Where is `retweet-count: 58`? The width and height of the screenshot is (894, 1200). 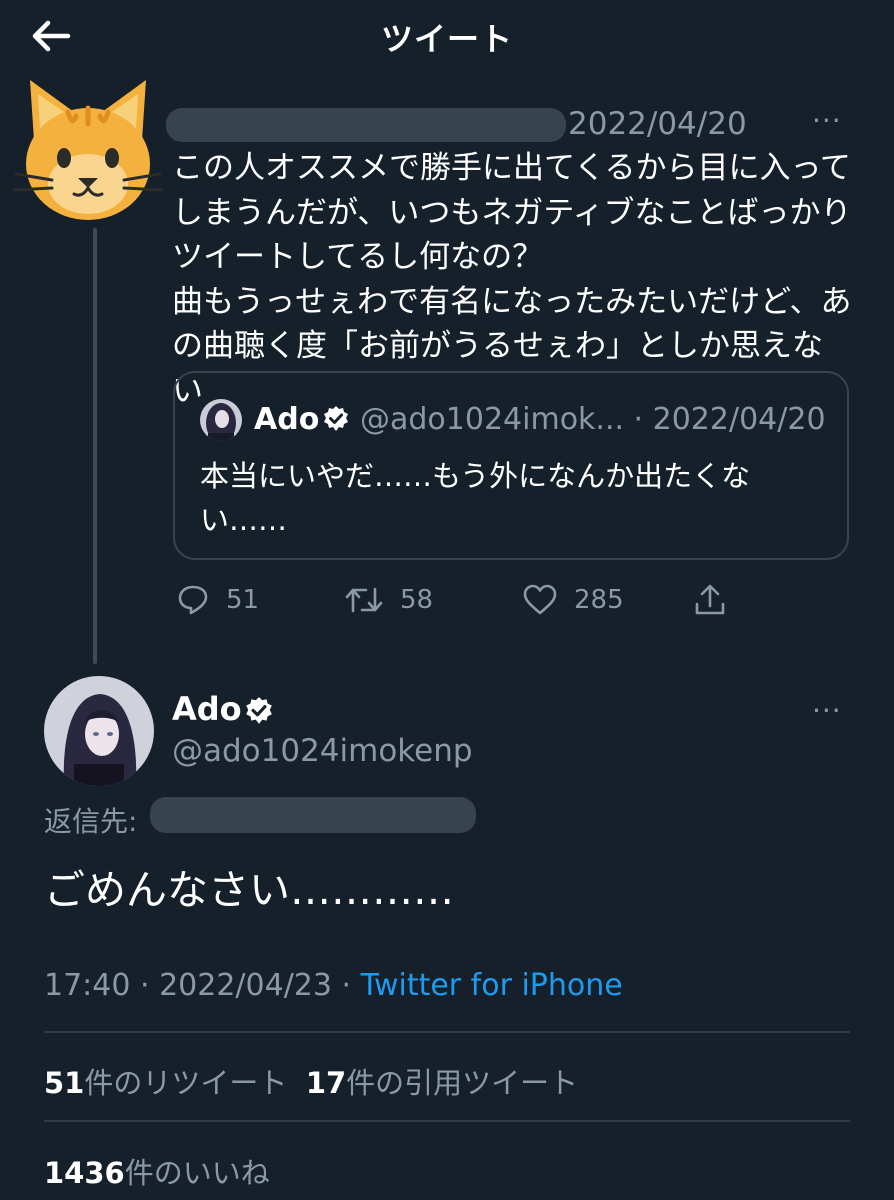 retweet-count: 58 is located at coordinates (417, 600).